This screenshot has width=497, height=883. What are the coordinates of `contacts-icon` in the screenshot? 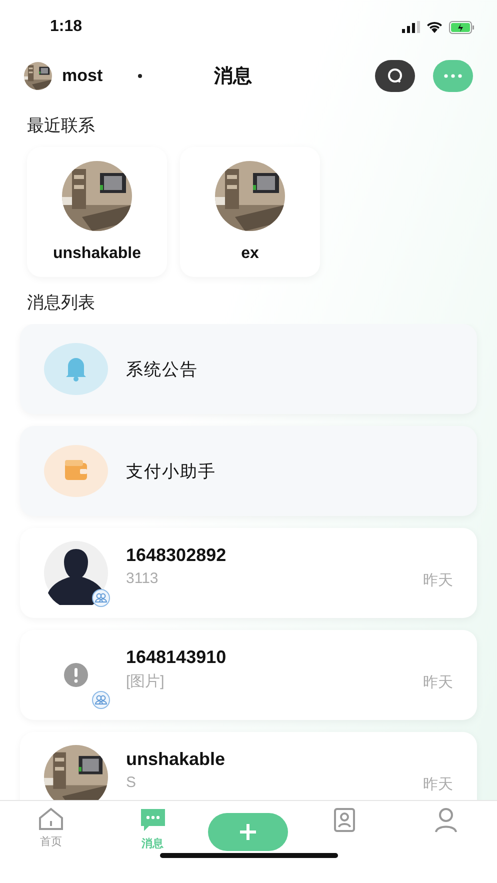 It's located at (344, 820).